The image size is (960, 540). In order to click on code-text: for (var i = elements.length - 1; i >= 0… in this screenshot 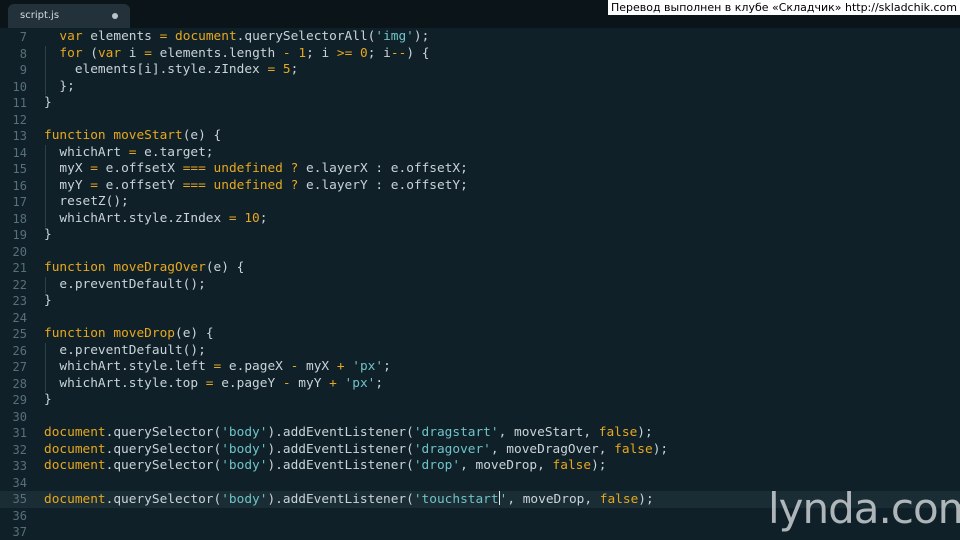, I will do `click(236, 54)`.